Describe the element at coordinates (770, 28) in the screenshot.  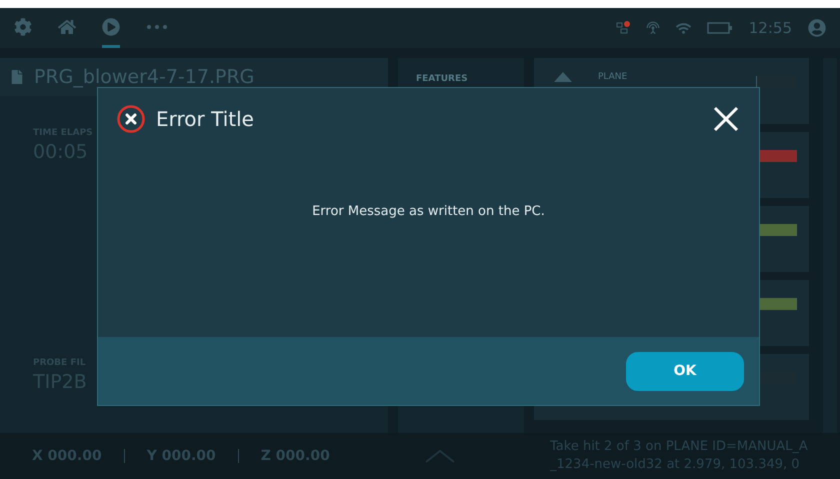
I see `clock-time: 12:55` at that location.